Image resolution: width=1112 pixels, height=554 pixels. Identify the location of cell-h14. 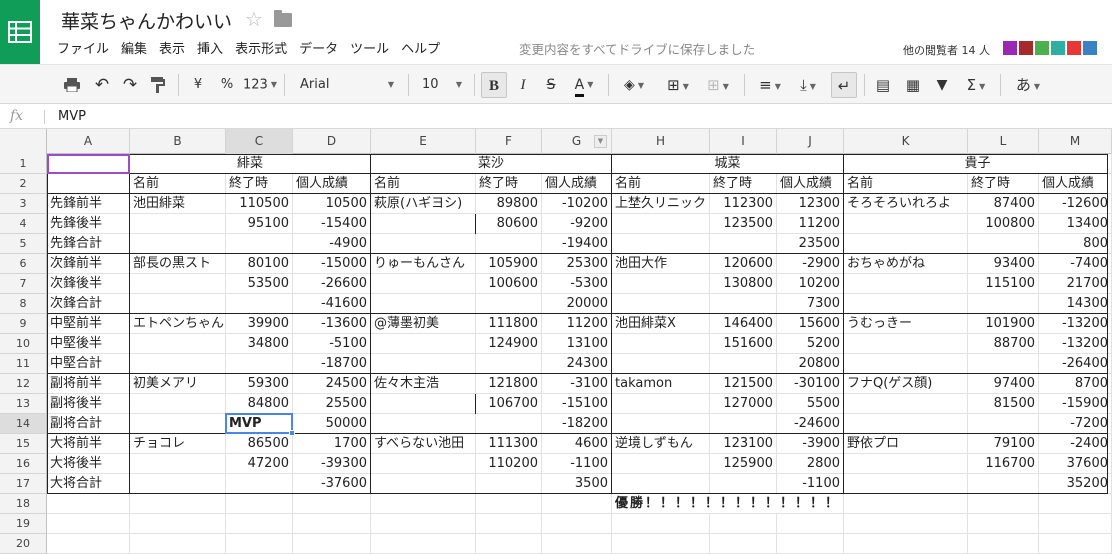
(661, 424).